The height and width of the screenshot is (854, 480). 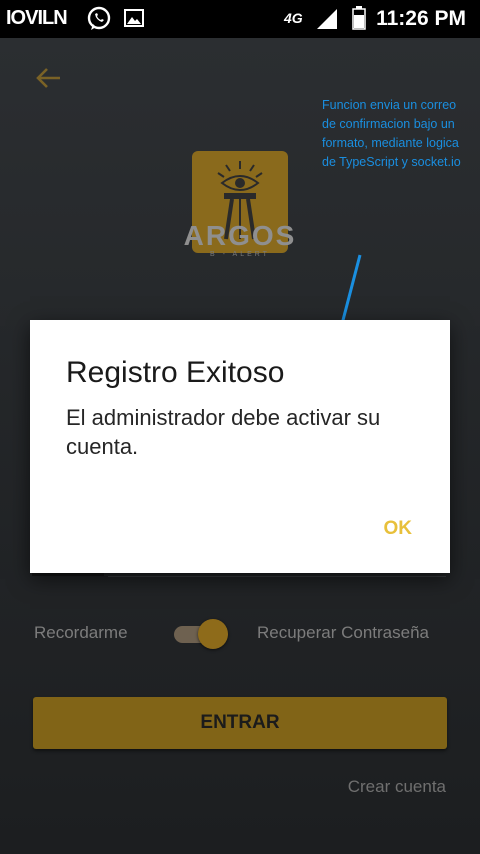 I want to click on toggle-thumb, so click(x=213, y=634).